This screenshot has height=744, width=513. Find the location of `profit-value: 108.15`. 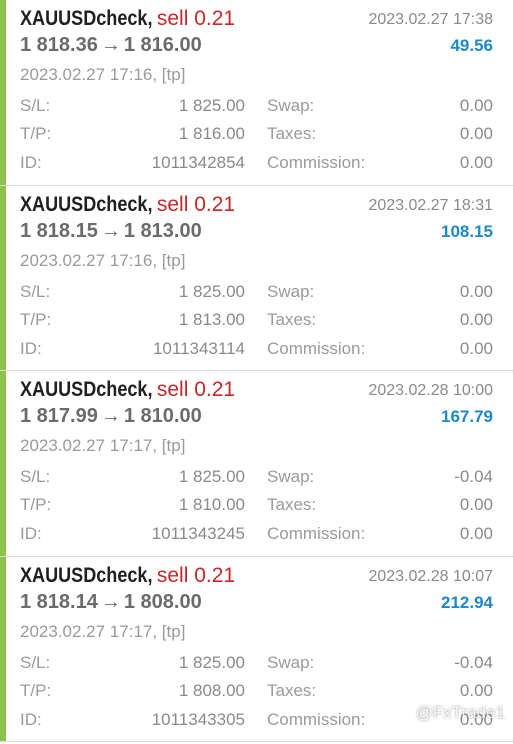

profit-value: 108.15 is located at coordinates (467, 231).